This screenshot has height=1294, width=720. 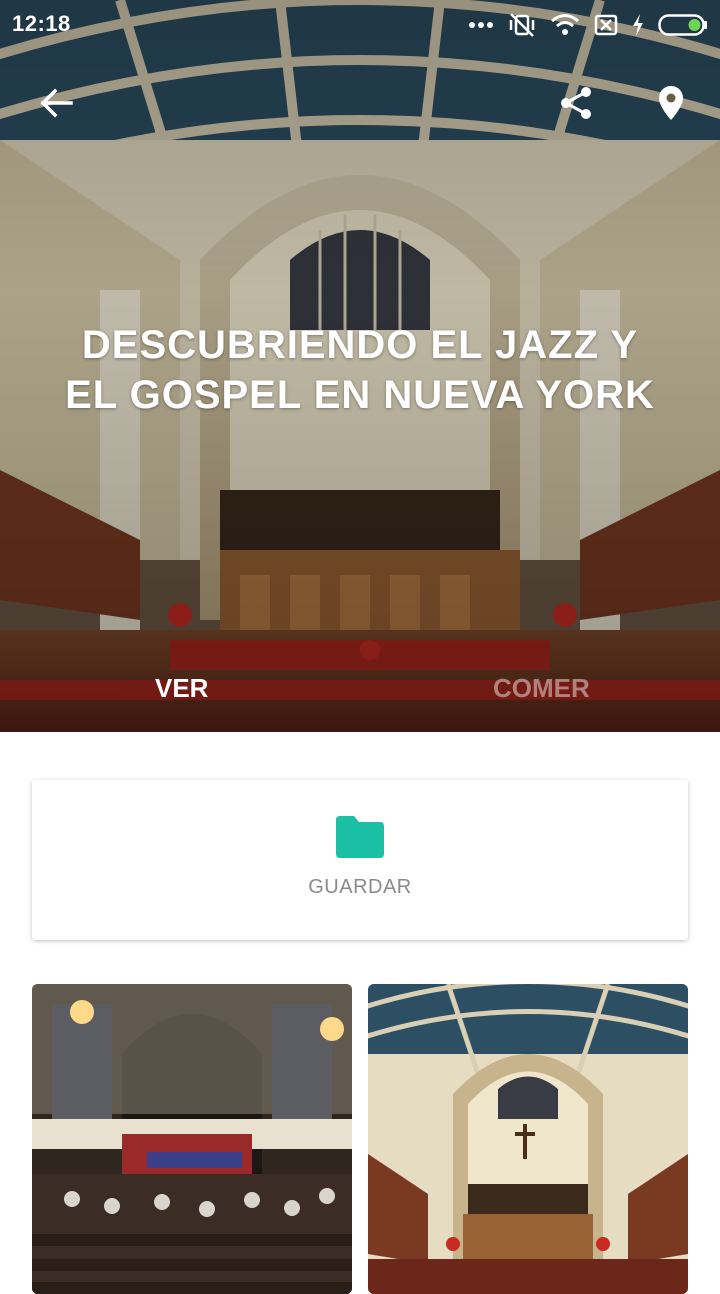 What do you see at coordinates (360, 688) in the screenshot?
I see `category-tabs: VER COMER` at bounding box center [360, 688].